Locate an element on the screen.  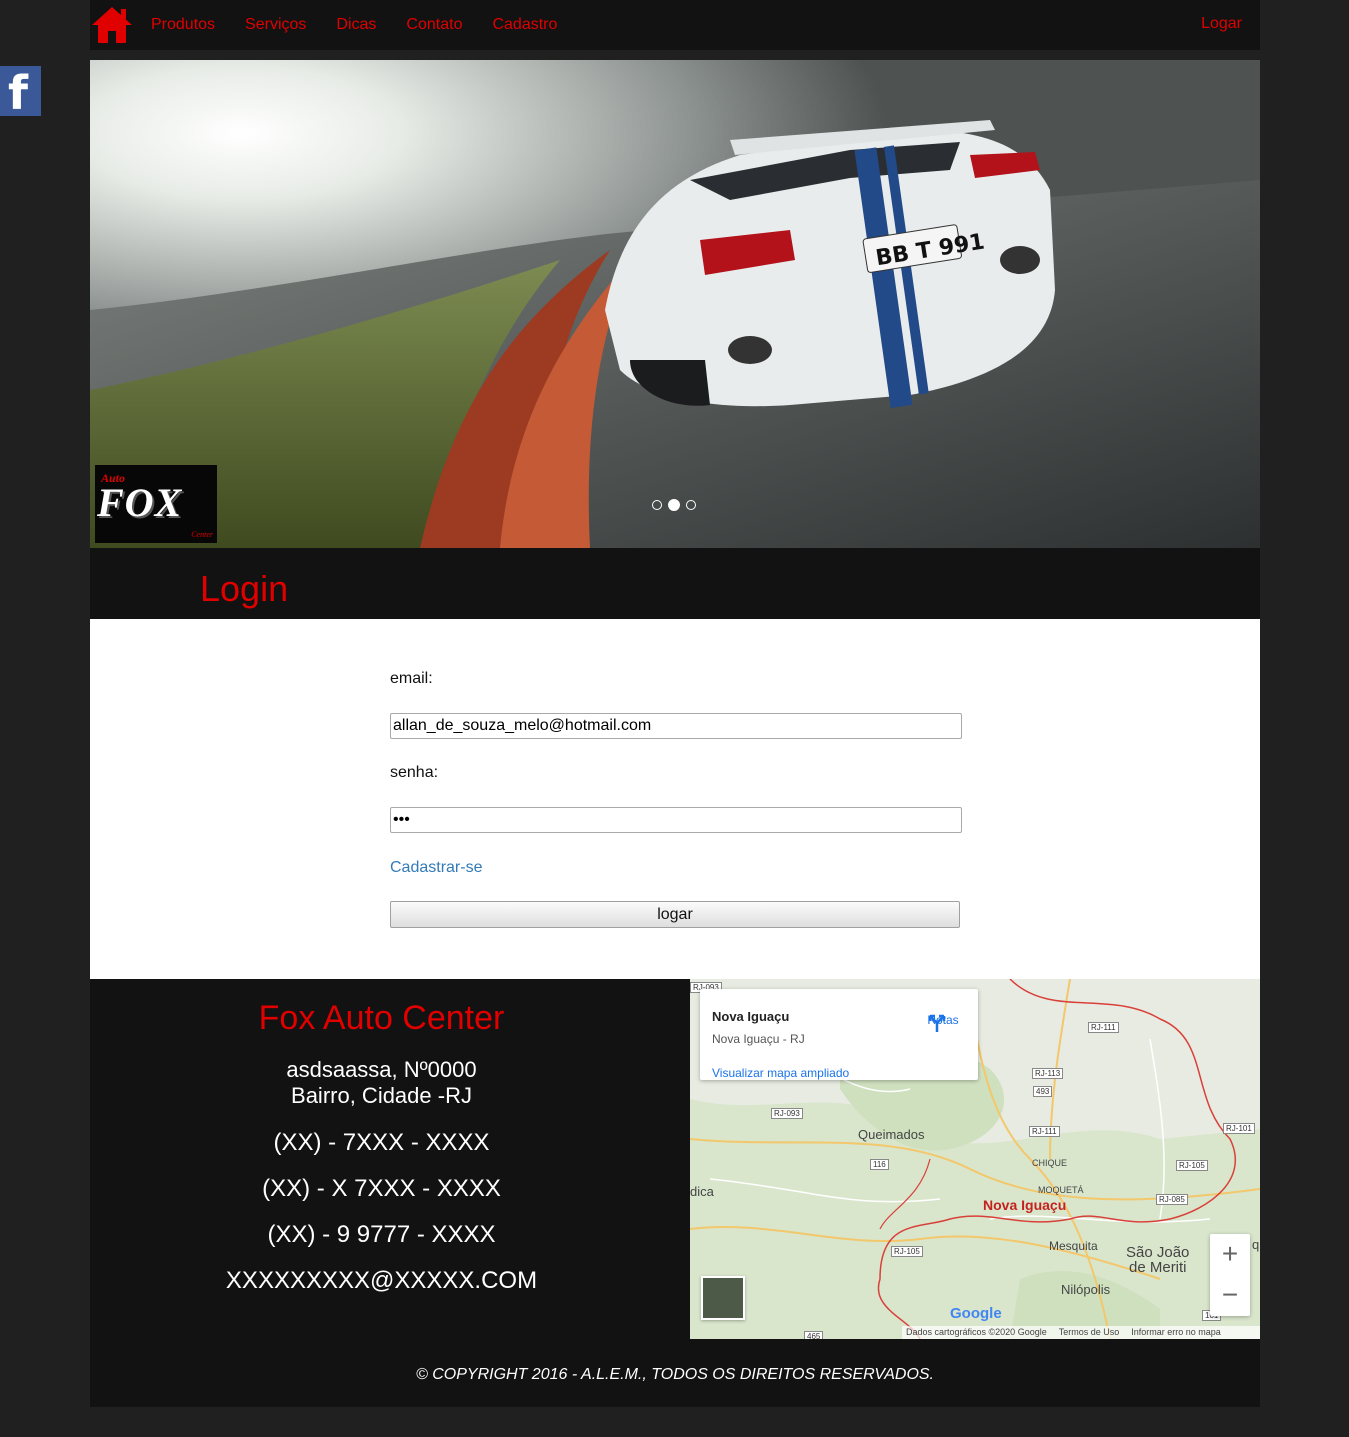
login-header: Login is located at coordinates (675, 583).